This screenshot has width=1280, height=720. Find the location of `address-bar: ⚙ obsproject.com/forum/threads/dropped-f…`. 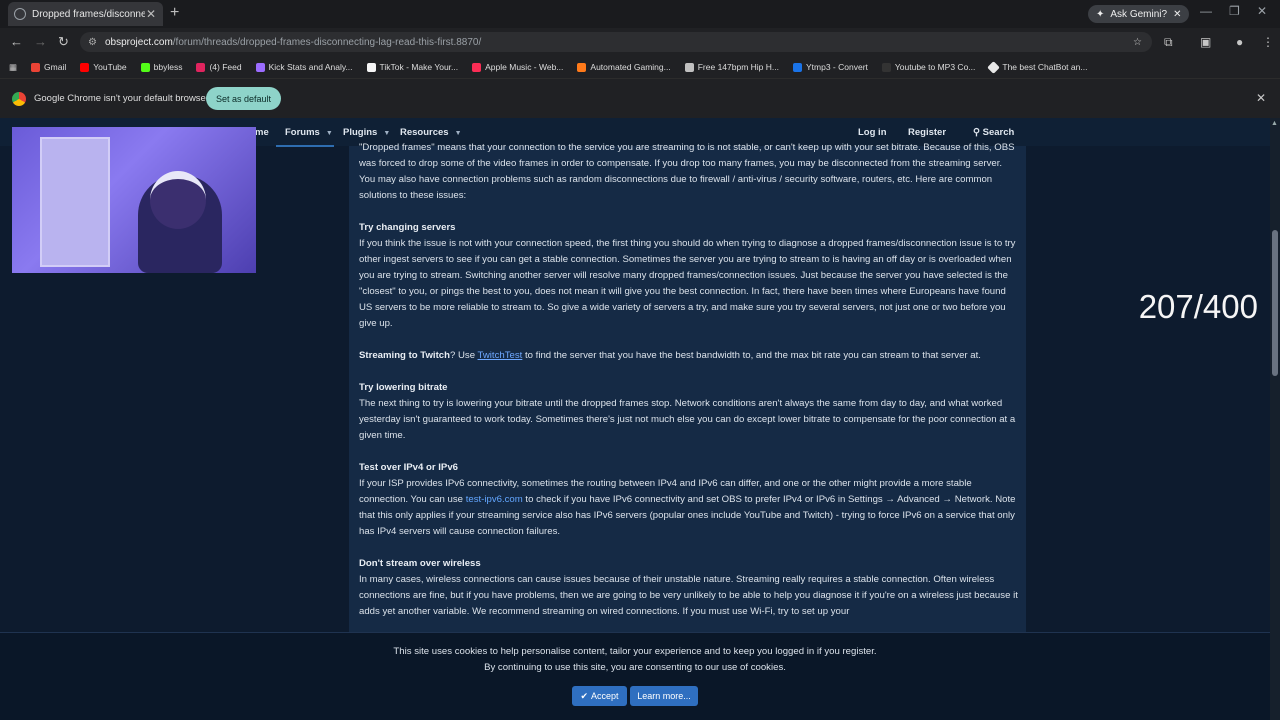

address-bar: ⚙ obsproject.com/forum/threads/dropped-f… is located at coordinates (616, 42).